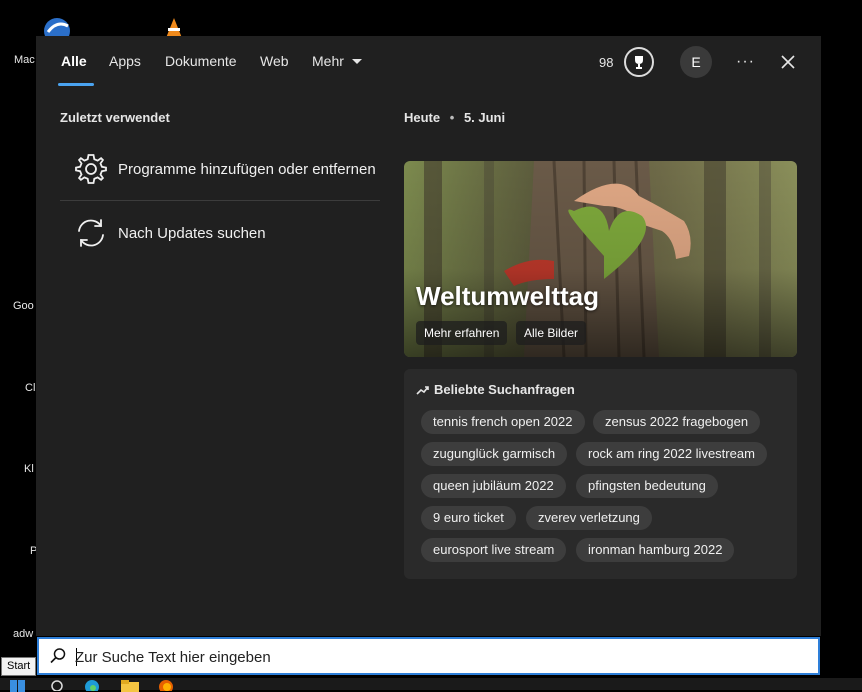 The width and height of the screenshot is (862, 692). I want to click on rewards-button, so click(639, 62).